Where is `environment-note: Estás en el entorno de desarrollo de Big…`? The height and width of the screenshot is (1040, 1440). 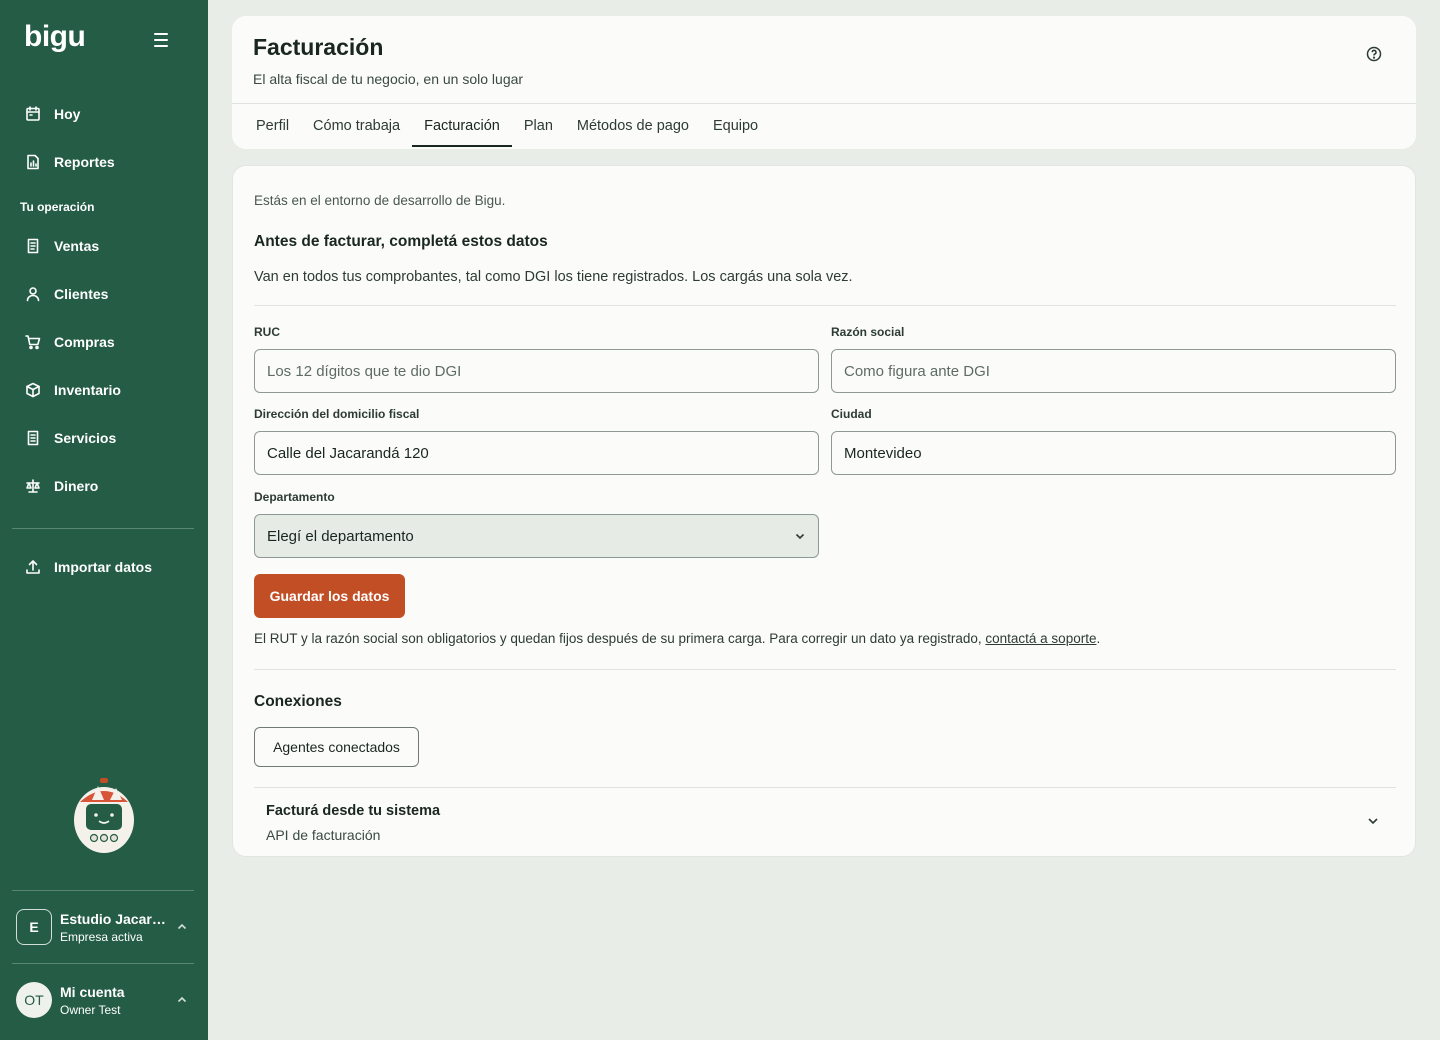
environment-note: Estás en el entorno de desarrollo de Big… is located at coordinates (380, 200).